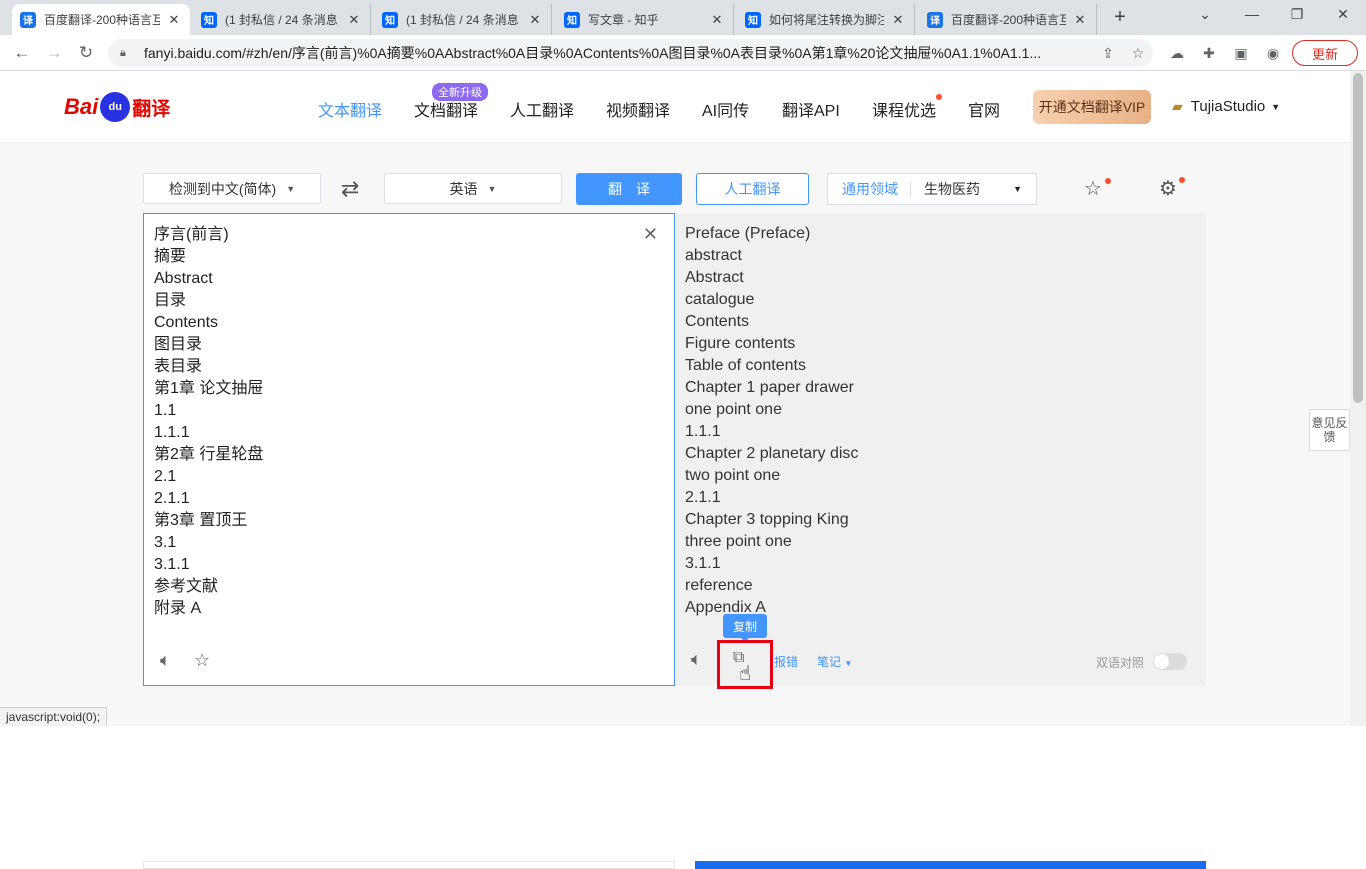 The width and height of the screenshot is (1366, 869). What do you see at coordinates (1120, 18) in the screenshot?
I see `new-tab-button: +` at bounding box center [1120, 18].